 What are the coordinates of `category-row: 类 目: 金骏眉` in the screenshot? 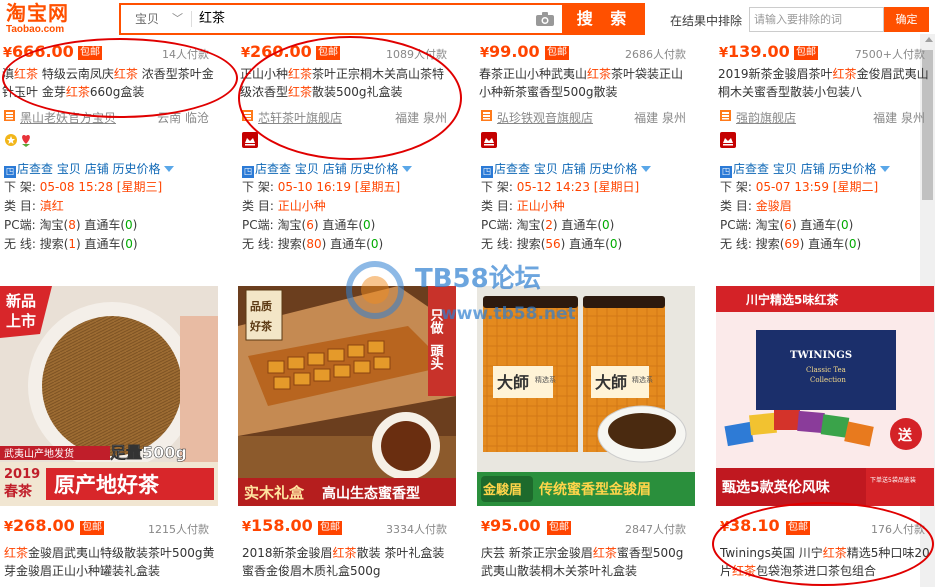 It's located at (756, 205).